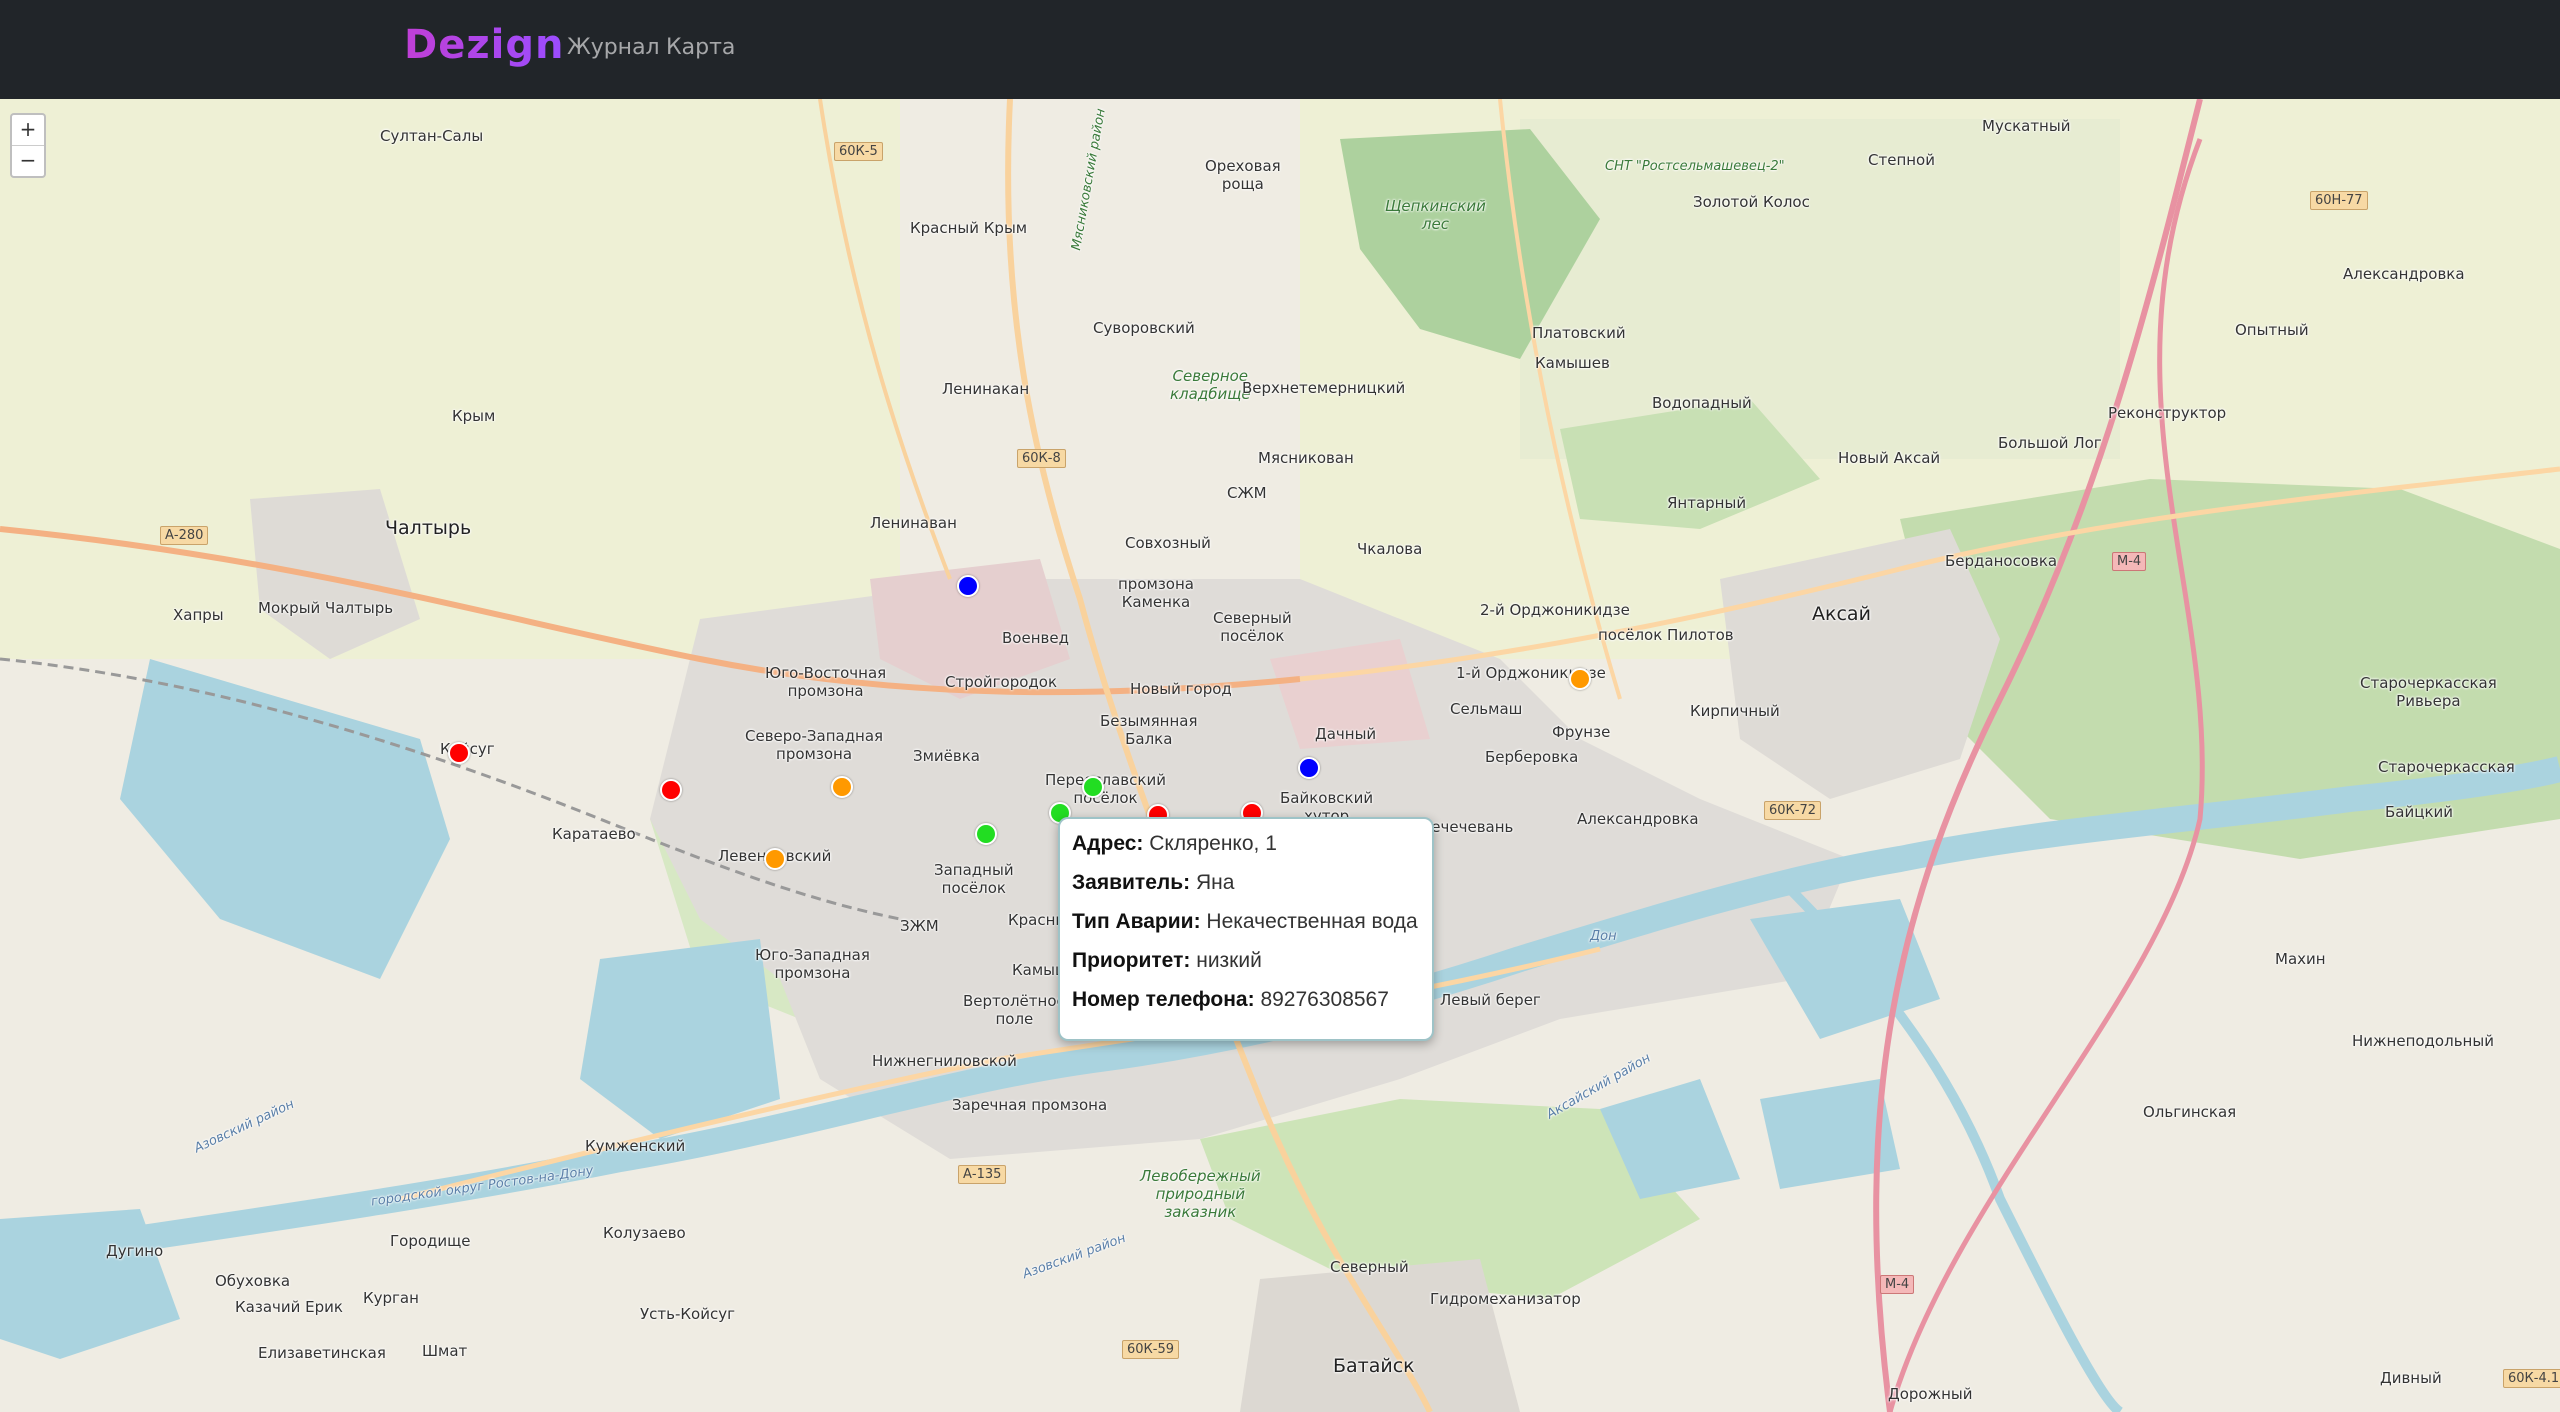 The width and height of the screenshot is (2560, 1412). What do you see at coordinates (1144, 328) in the screenshot?
I see `label-suvorovsky: Суворовский` at bounding box center [1144, 328].